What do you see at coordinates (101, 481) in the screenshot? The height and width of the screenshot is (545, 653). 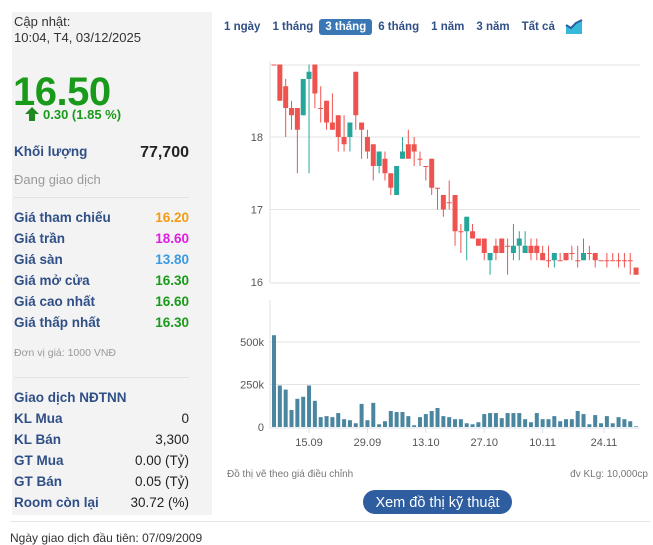 I see `foreign-row: GT Bán 0.05 (Tỷ)` at bounding box center [101, 481].